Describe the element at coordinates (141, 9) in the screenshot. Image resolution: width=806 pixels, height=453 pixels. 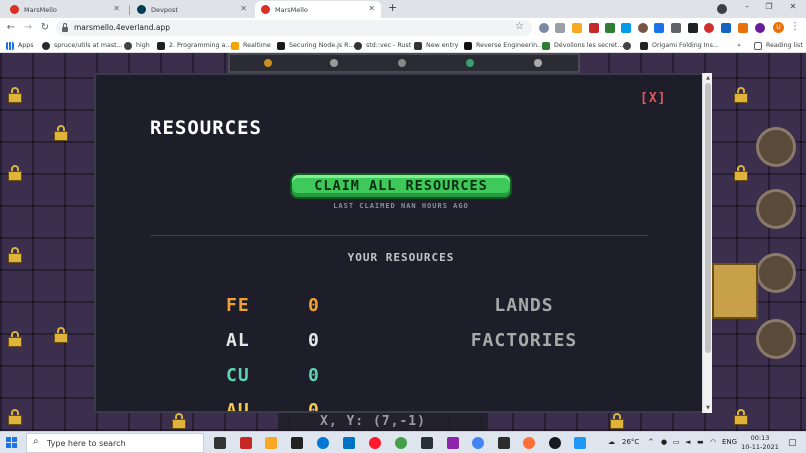
I see `devpost-favicon-icon` at that location.